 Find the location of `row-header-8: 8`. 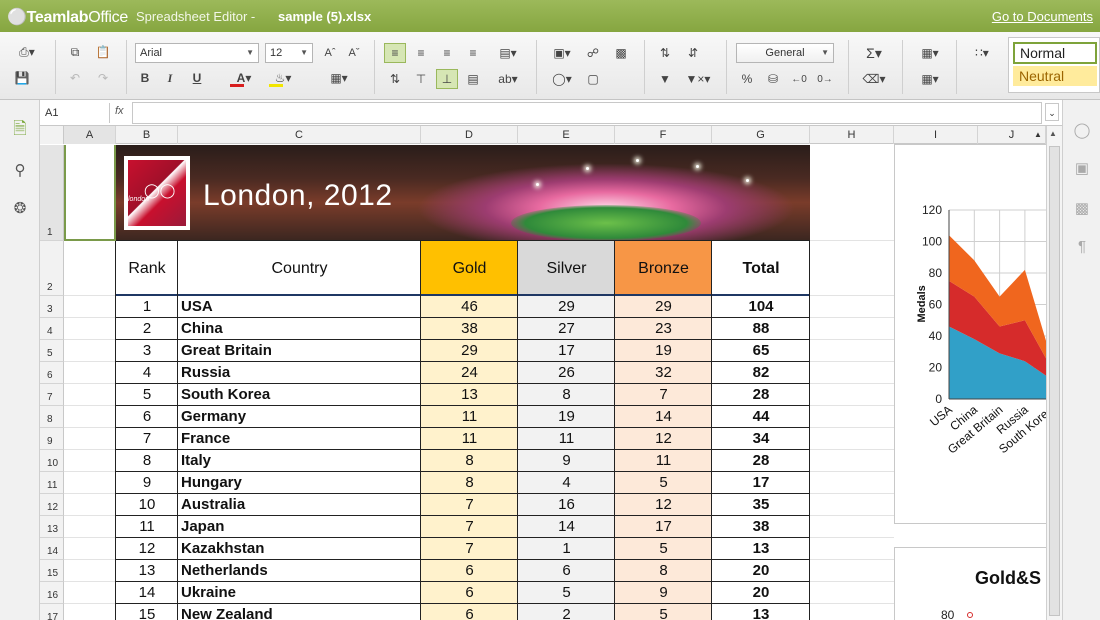

row-header-8: 8 is located at coordinates (52, 417).